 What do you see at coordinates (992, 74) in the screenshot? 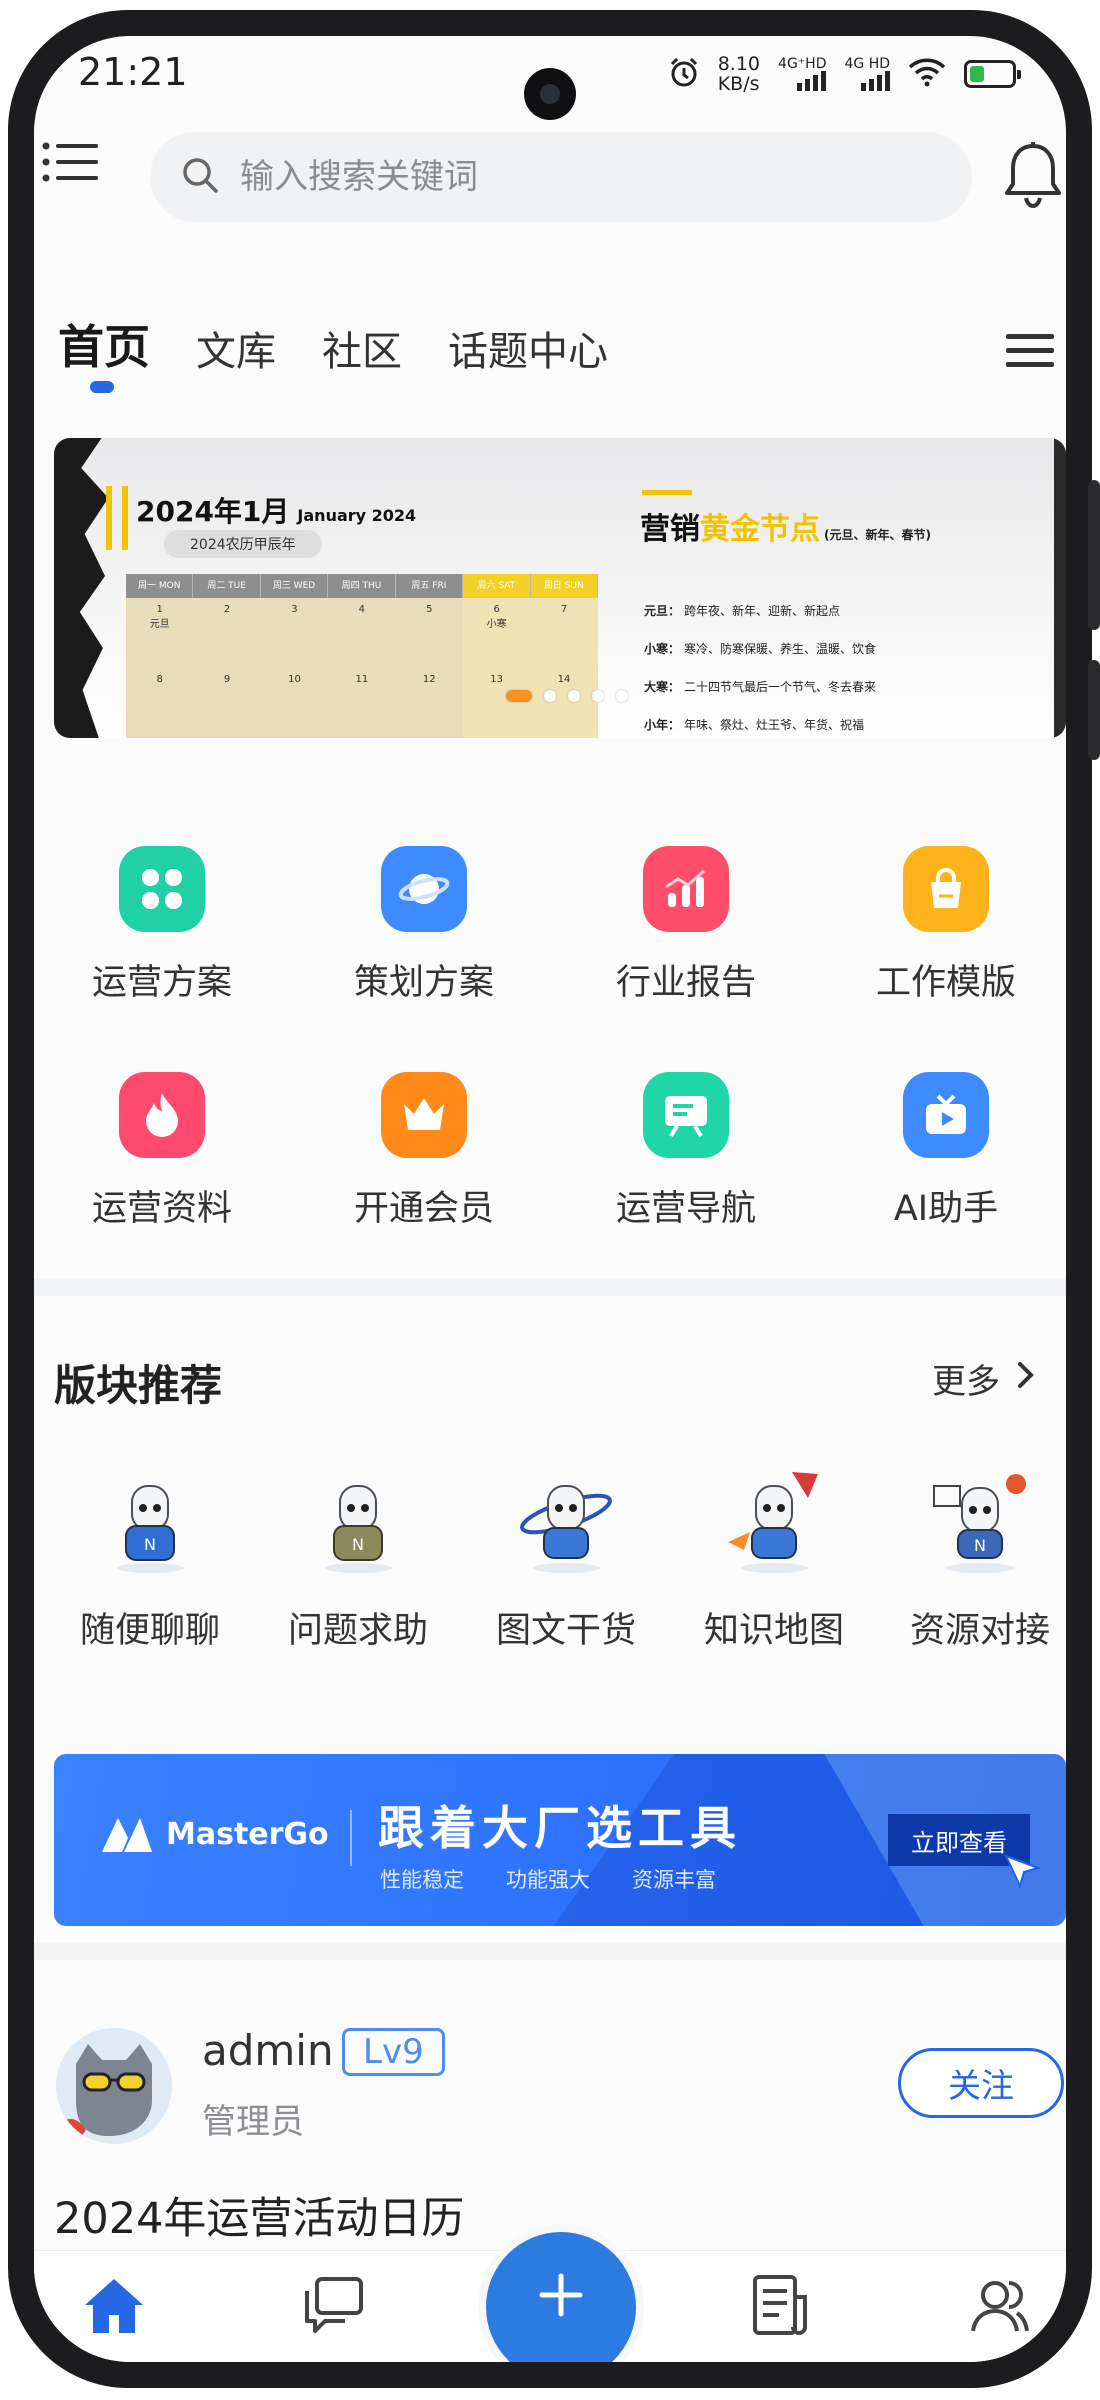
I see `battery-icon` at bounding box center [992, 74].